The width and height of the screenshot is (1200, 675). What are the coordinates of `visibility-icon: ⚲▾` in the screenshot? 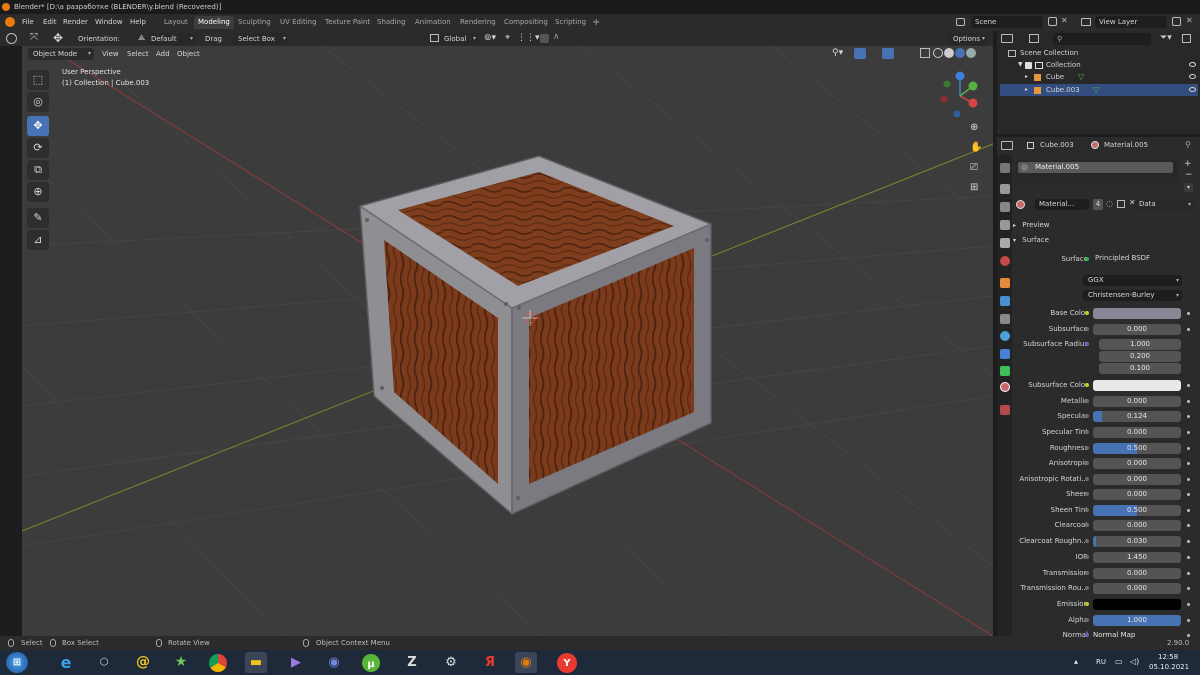 It's located at (837, 53).